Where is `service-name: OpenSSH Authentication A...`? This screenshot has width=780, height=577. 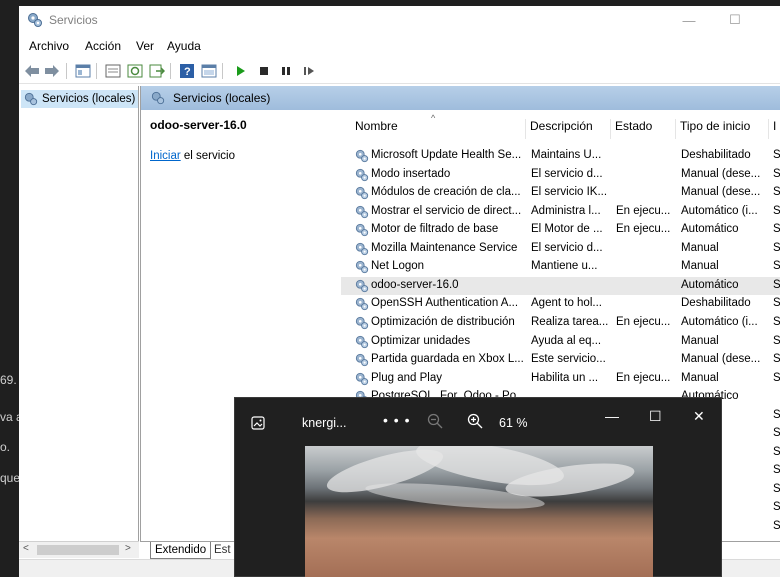
service-name: OpenSSH Authentication A... is located at coordinates (445, 303).